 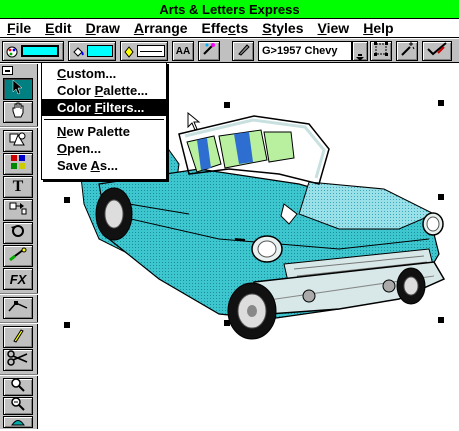 I want to click on zoom-tool, so click(x=18, y=387).